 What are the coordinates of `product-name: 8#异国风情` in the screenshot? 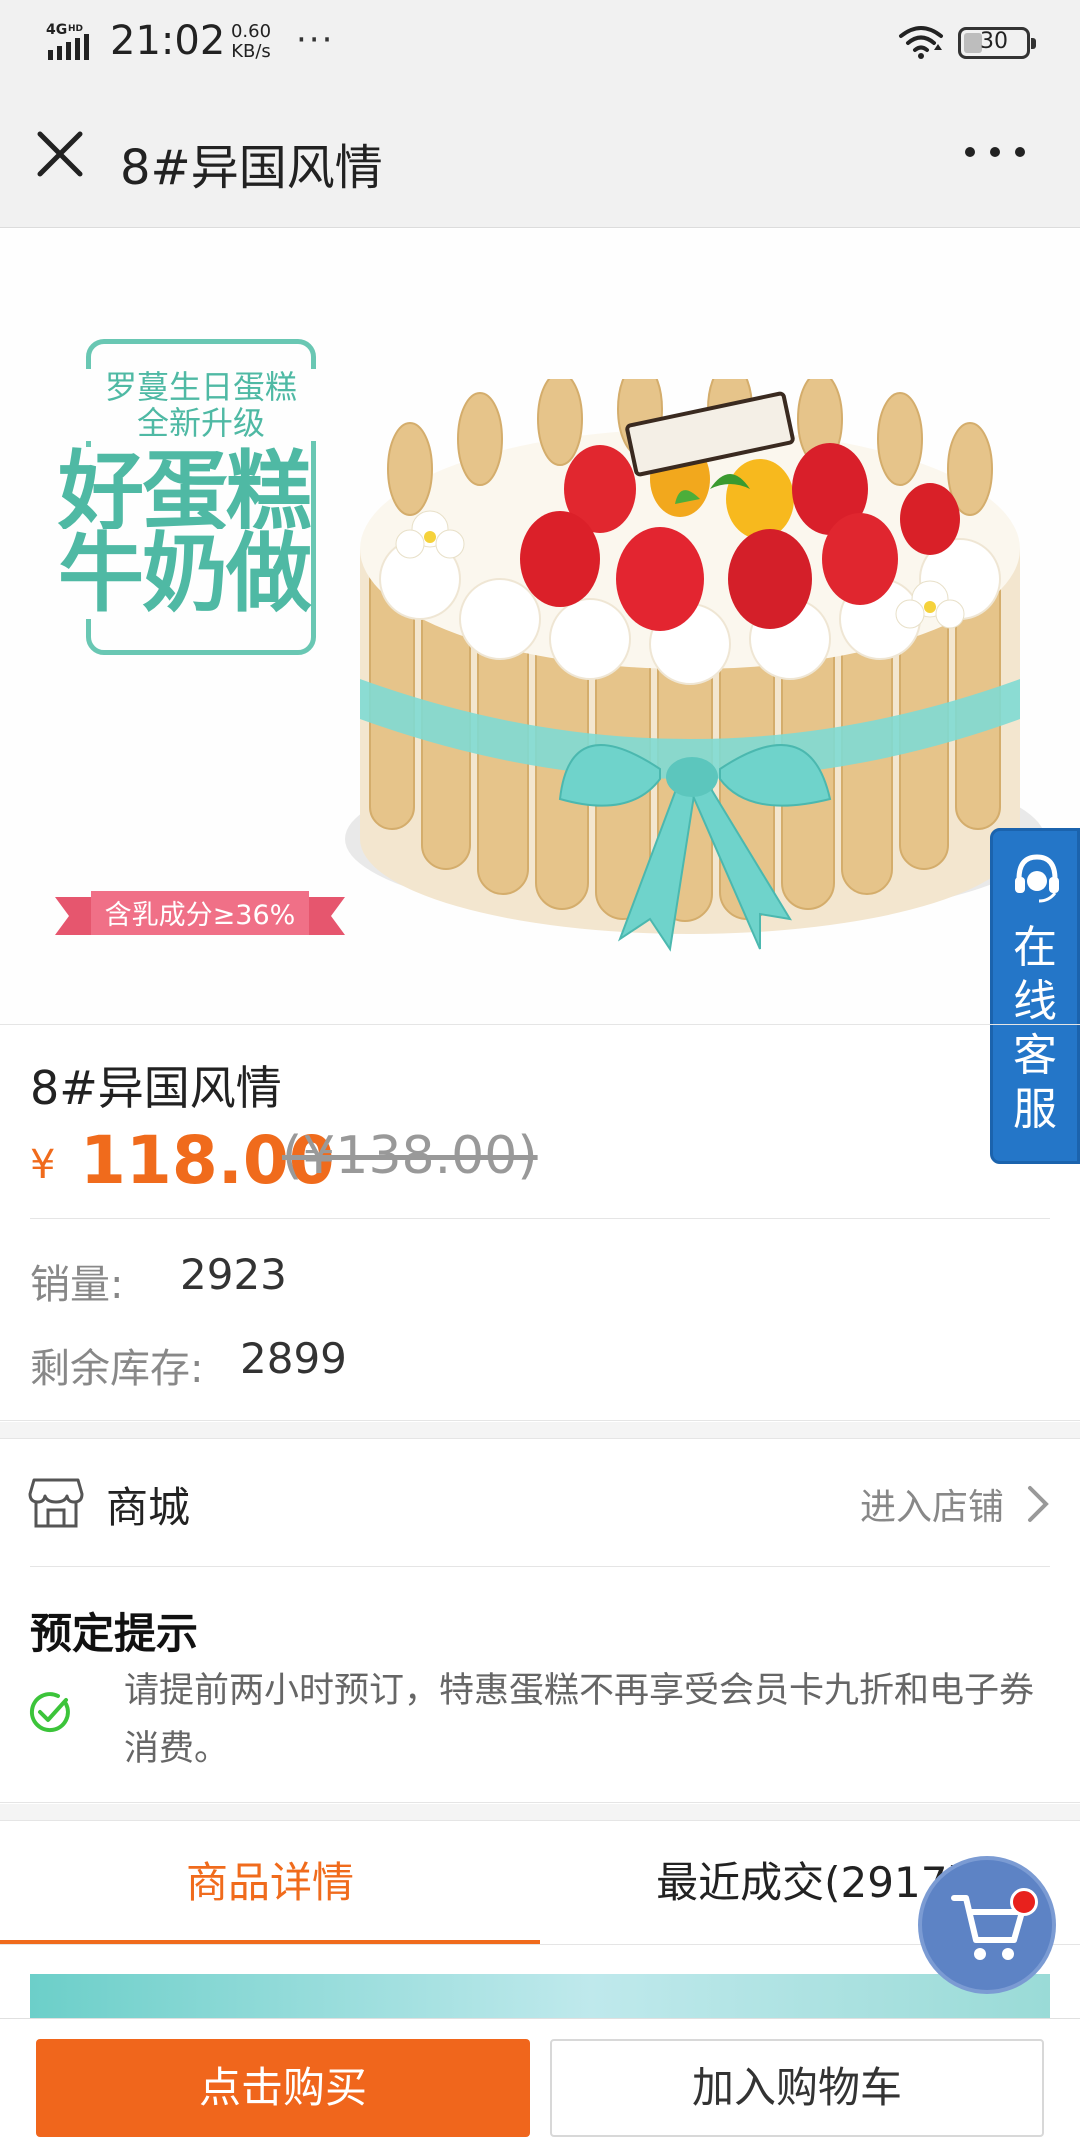 It's located at (156, 1088).